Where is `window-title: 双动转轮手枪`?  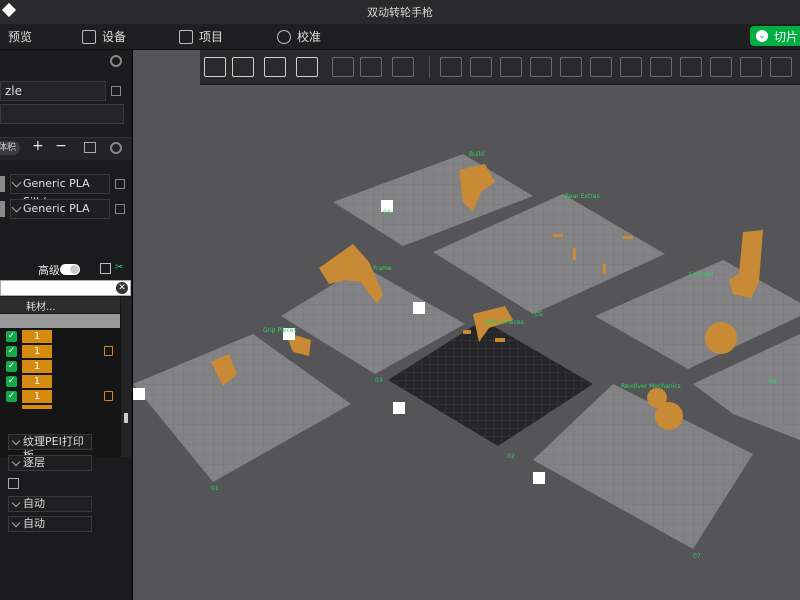 window-title: 双动转轮手枪 is located at coordinates (400, 12).